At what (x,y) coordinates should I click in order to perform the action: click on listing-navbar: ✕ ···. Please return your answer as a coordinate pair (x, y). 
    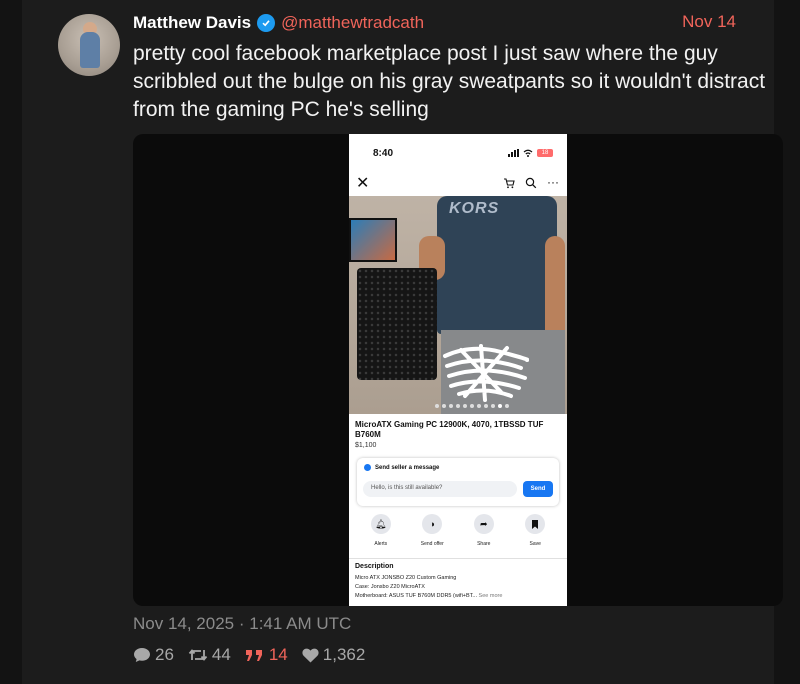
    Looking at the image, I should click on (458, 186).